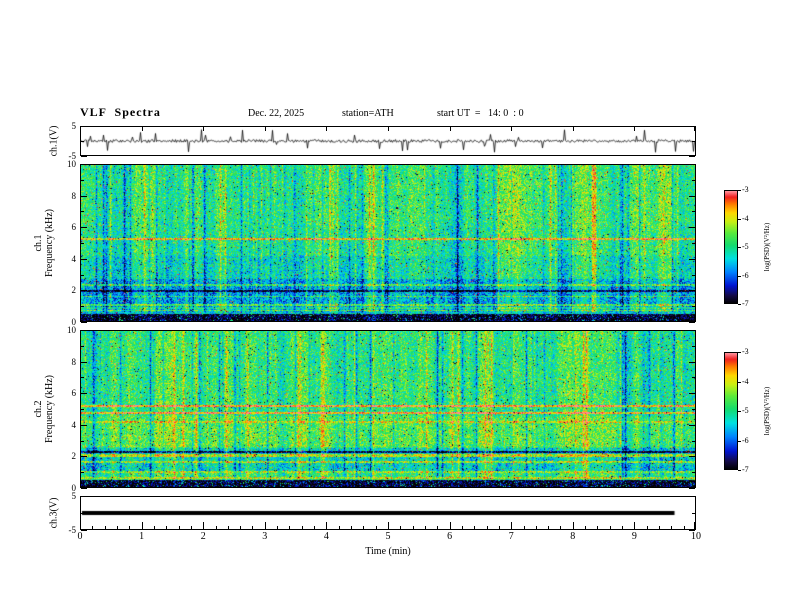  I want to click on x-tick-label: 0, so click(80, 536).